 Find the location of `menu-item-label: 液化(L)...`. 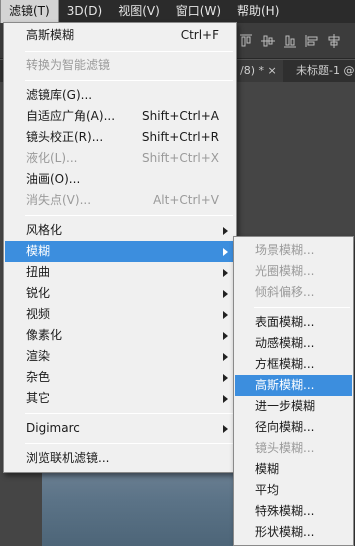

menu-item-label: 液化(L)... is located at coordinates (52, 158).